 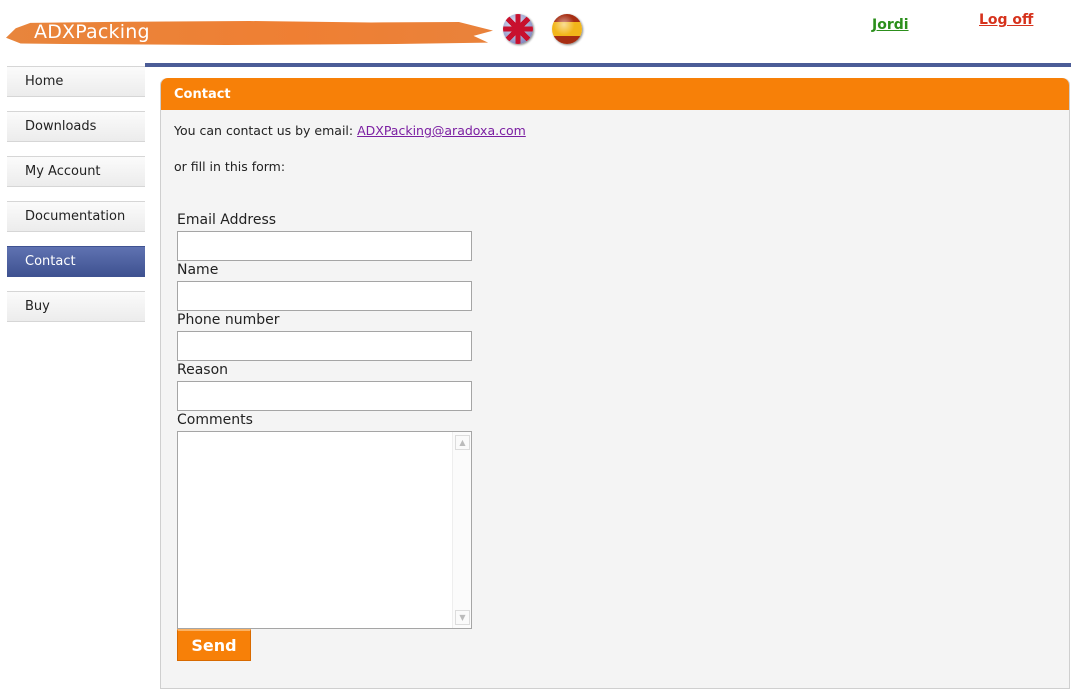 What do you see at coordinates (518, 29) in the screenshot?
I see `uk-flag-icon` at bounding box center [518, 29].